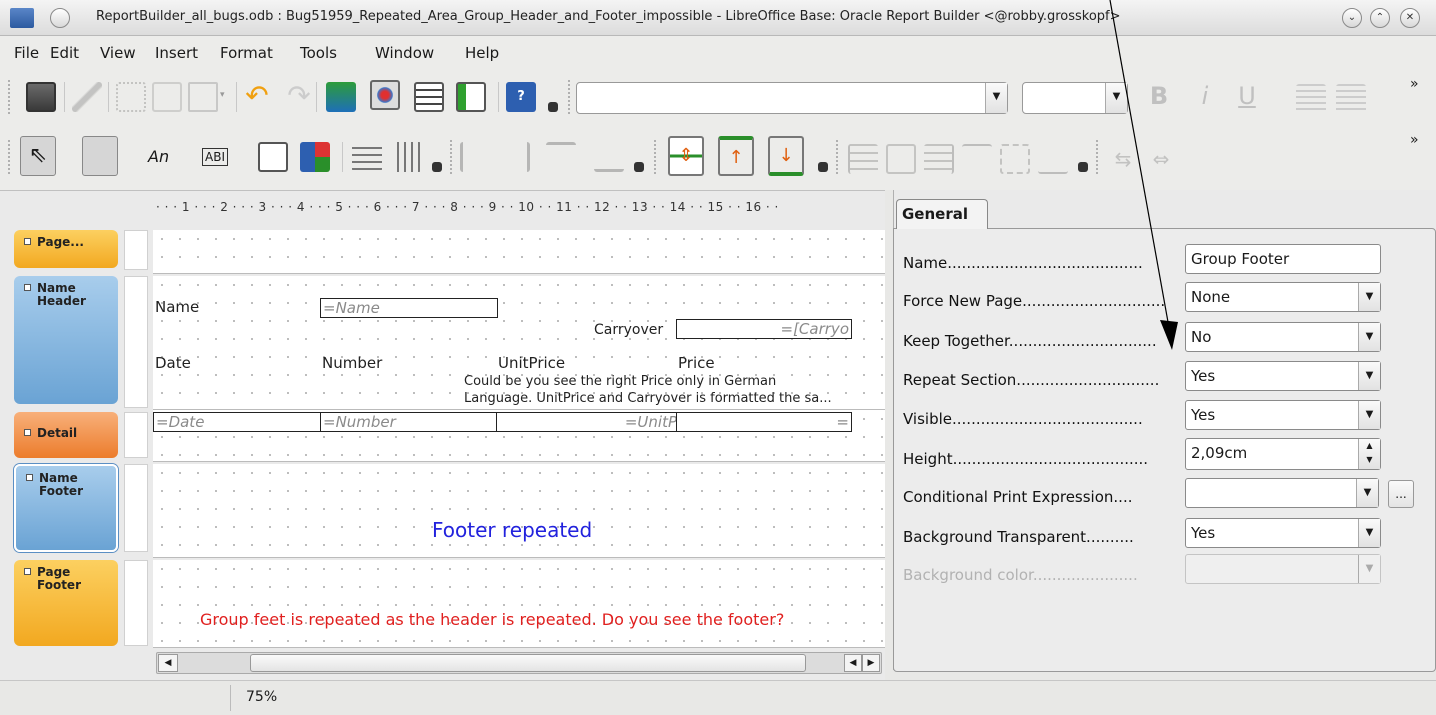  I want to click on pin-button, so click(60, 18).